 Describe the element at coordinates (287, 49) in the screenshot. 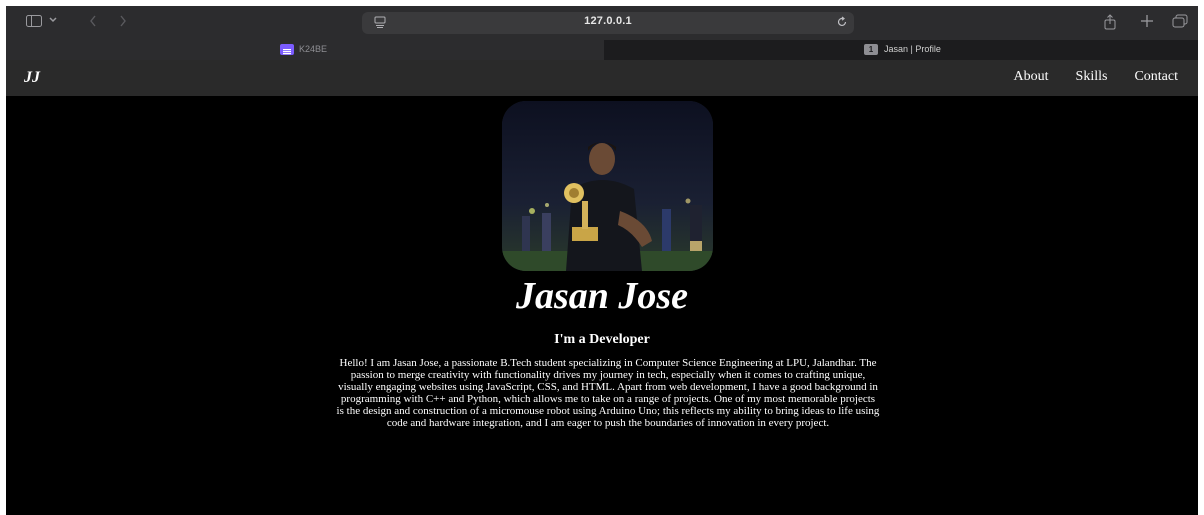

I see `tab-favicon-icon` at that location.